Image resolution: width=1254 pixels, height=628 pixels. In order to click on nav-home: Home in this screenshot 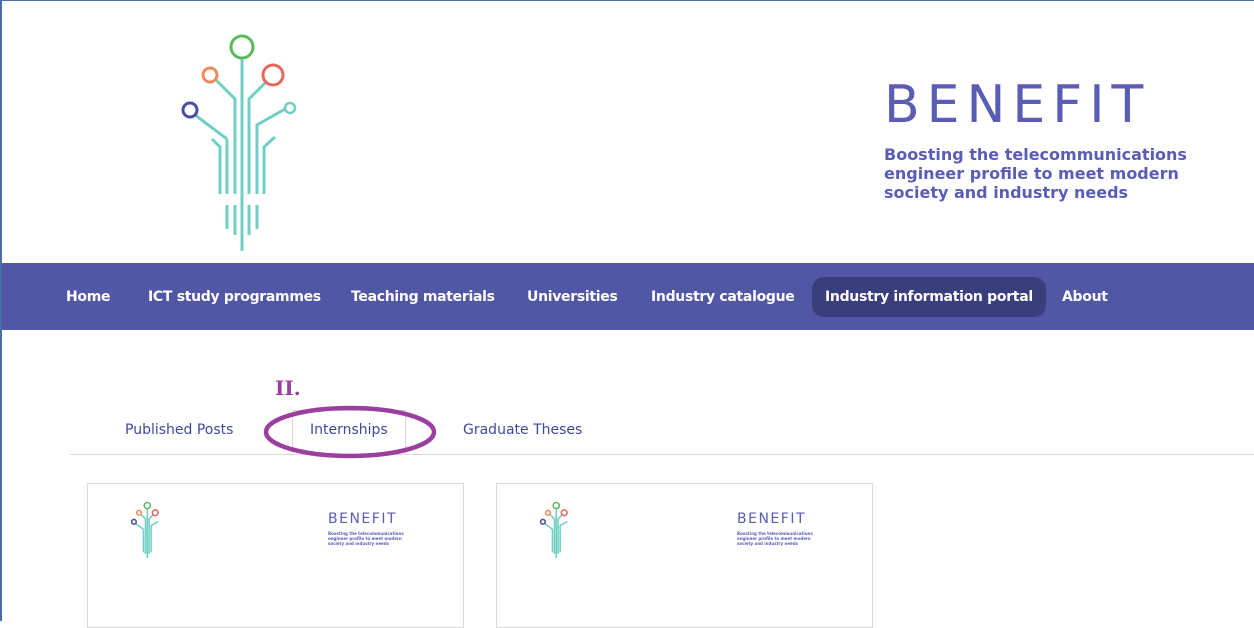, I will do `click(88, 297)`.